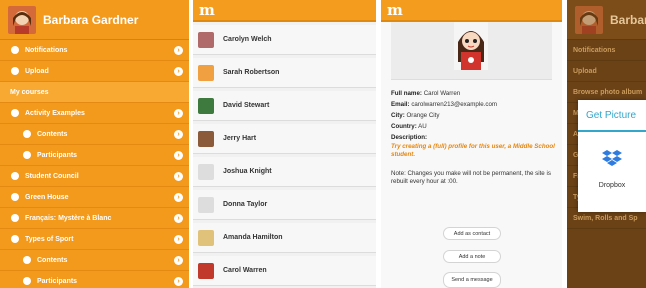 This screenshot has width=646, height=288. I want to click on participant-name: Carolyn Welch, so click(247, 39).